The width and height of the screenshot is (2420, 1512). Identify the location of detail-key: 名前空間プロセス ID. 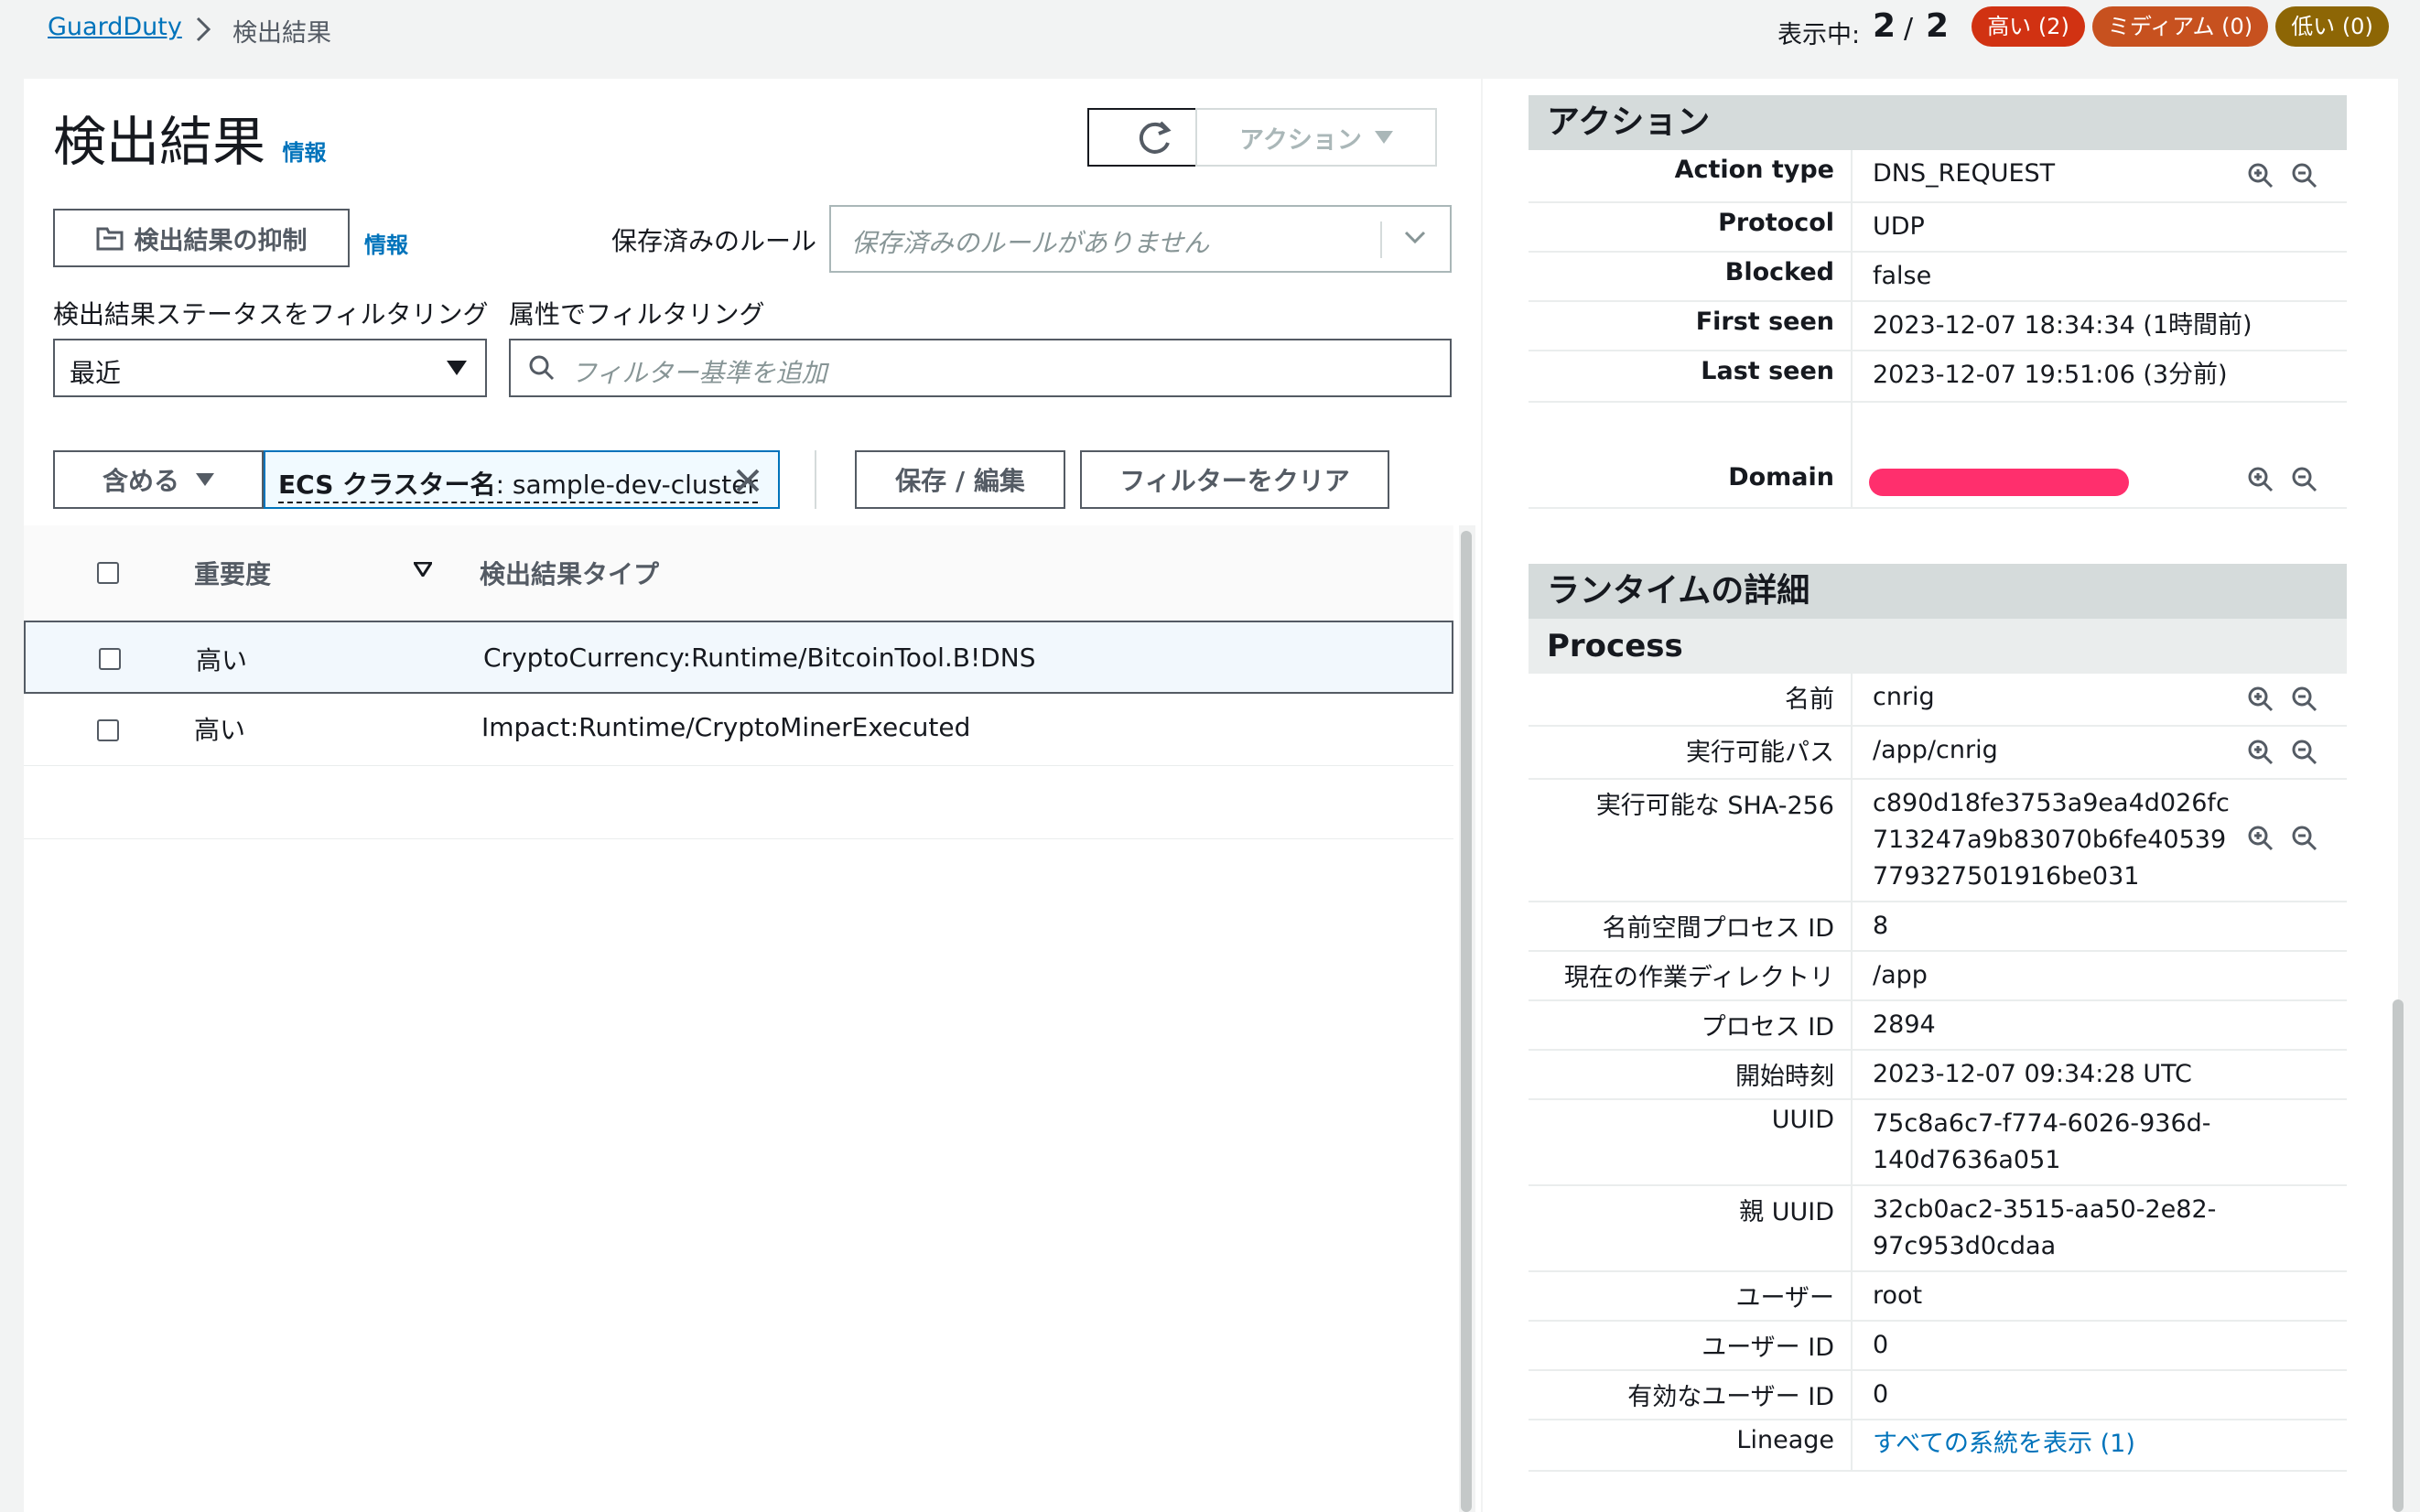
(1718, 928).